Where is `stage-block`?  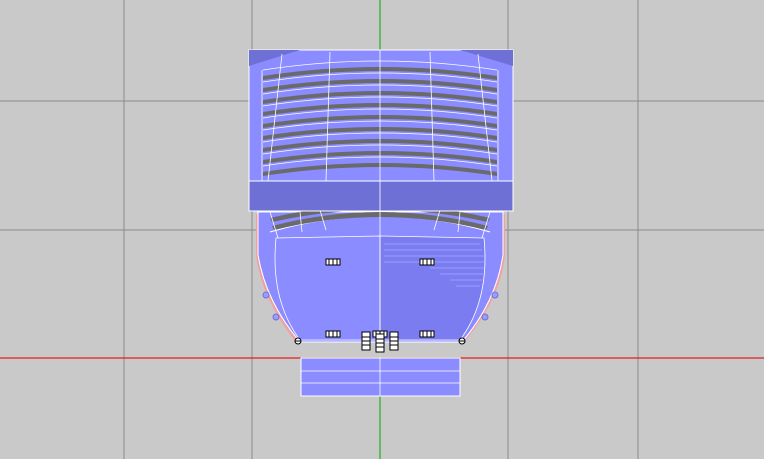
stage-block is located at coordinates (380, 377).